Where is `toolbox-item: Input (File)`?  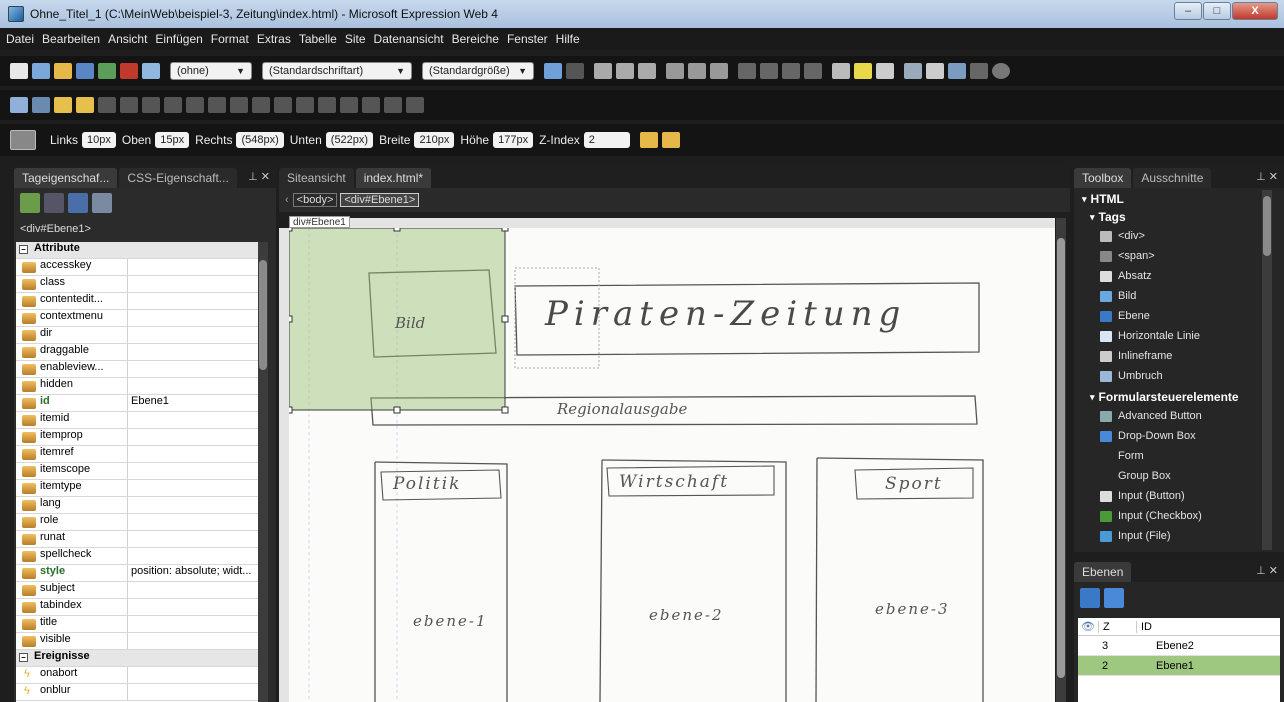 toolbox-item: Input (File) is located at coordinates (1192, 536).